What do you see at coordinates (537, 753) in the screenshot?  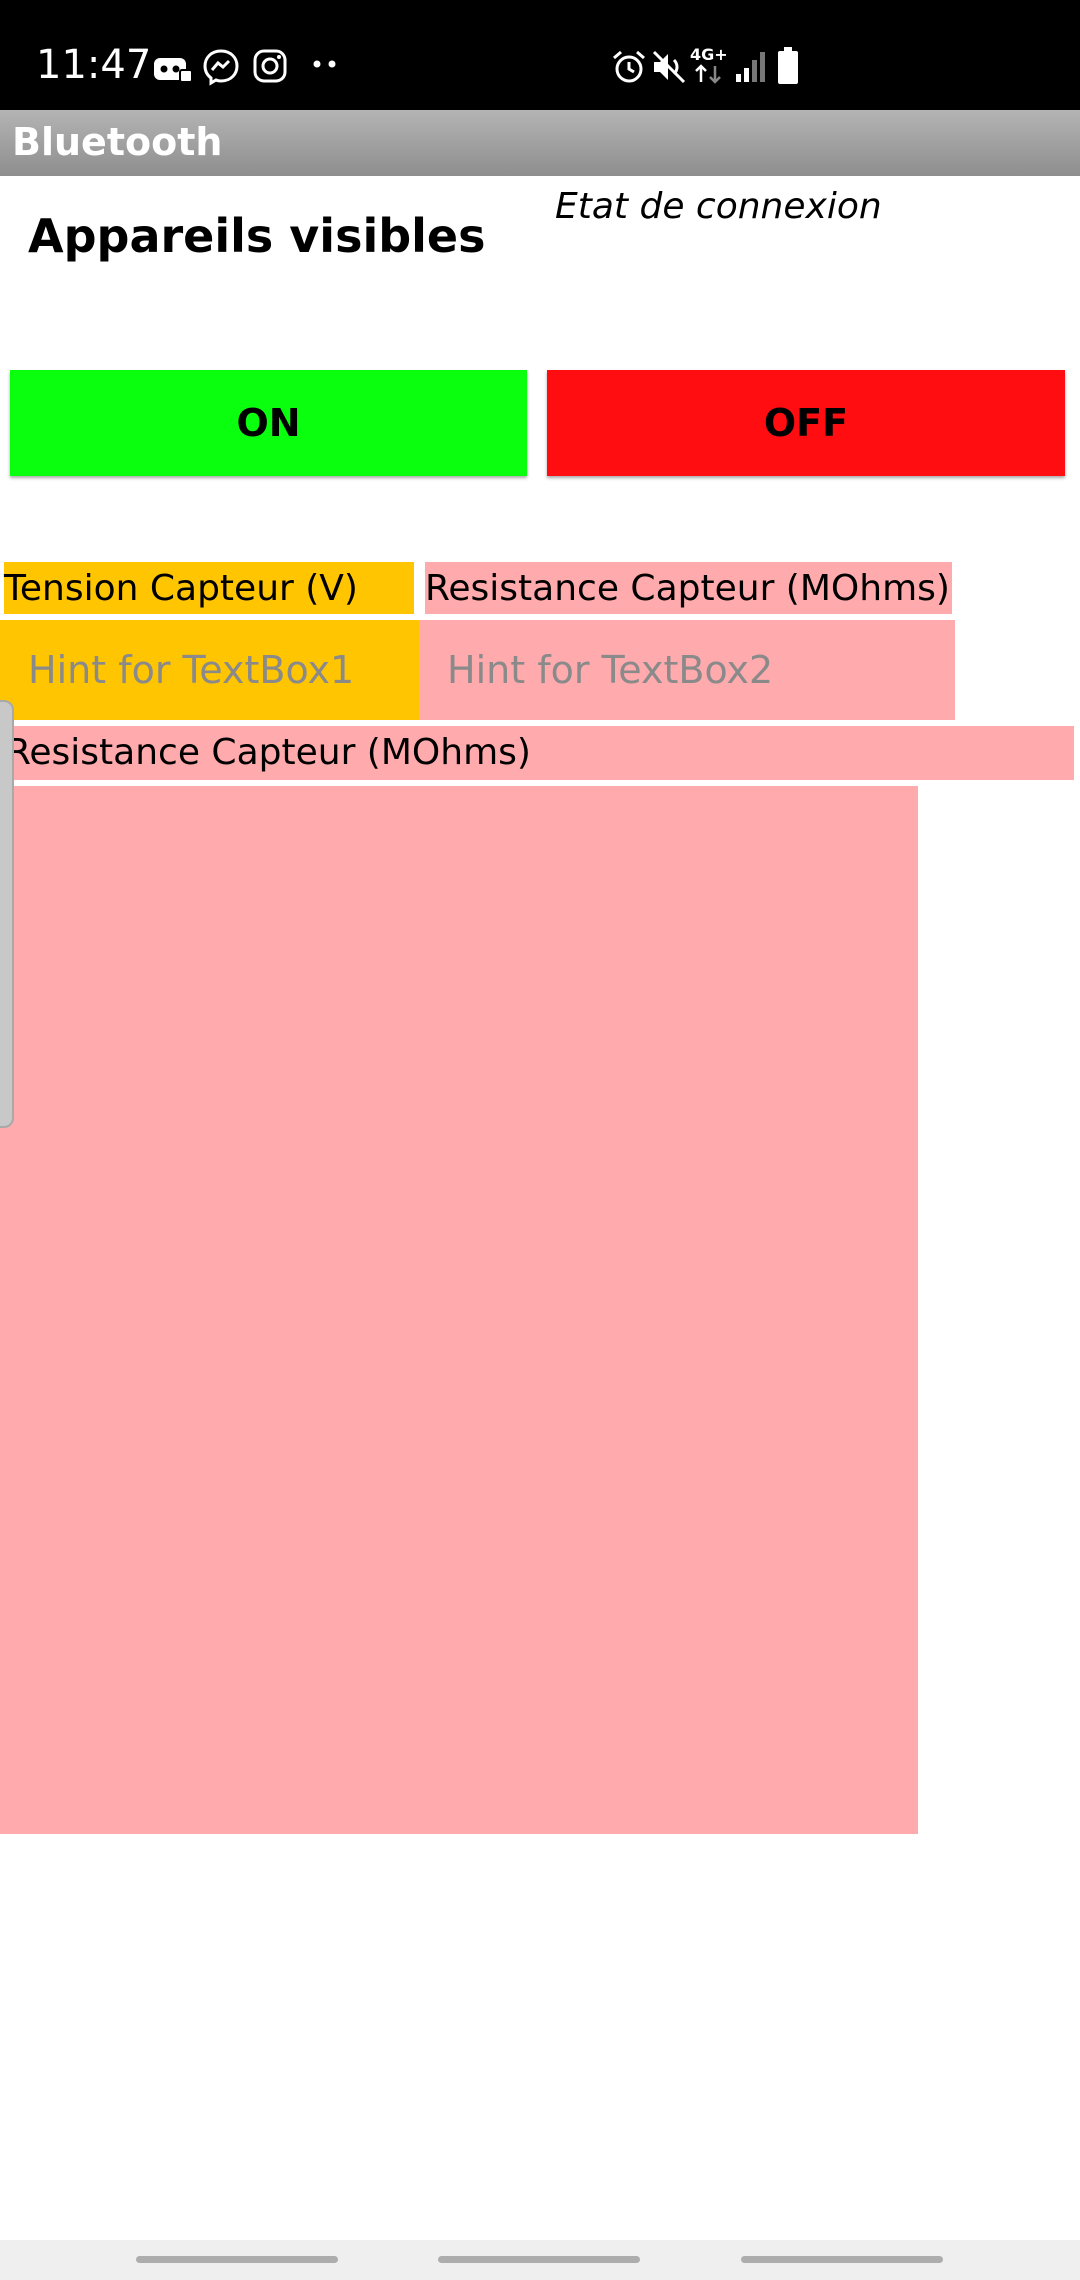 I see `resistance-sensor-label-full: Resistance Capteur (MOhms)` at bounding box center [537, 753].